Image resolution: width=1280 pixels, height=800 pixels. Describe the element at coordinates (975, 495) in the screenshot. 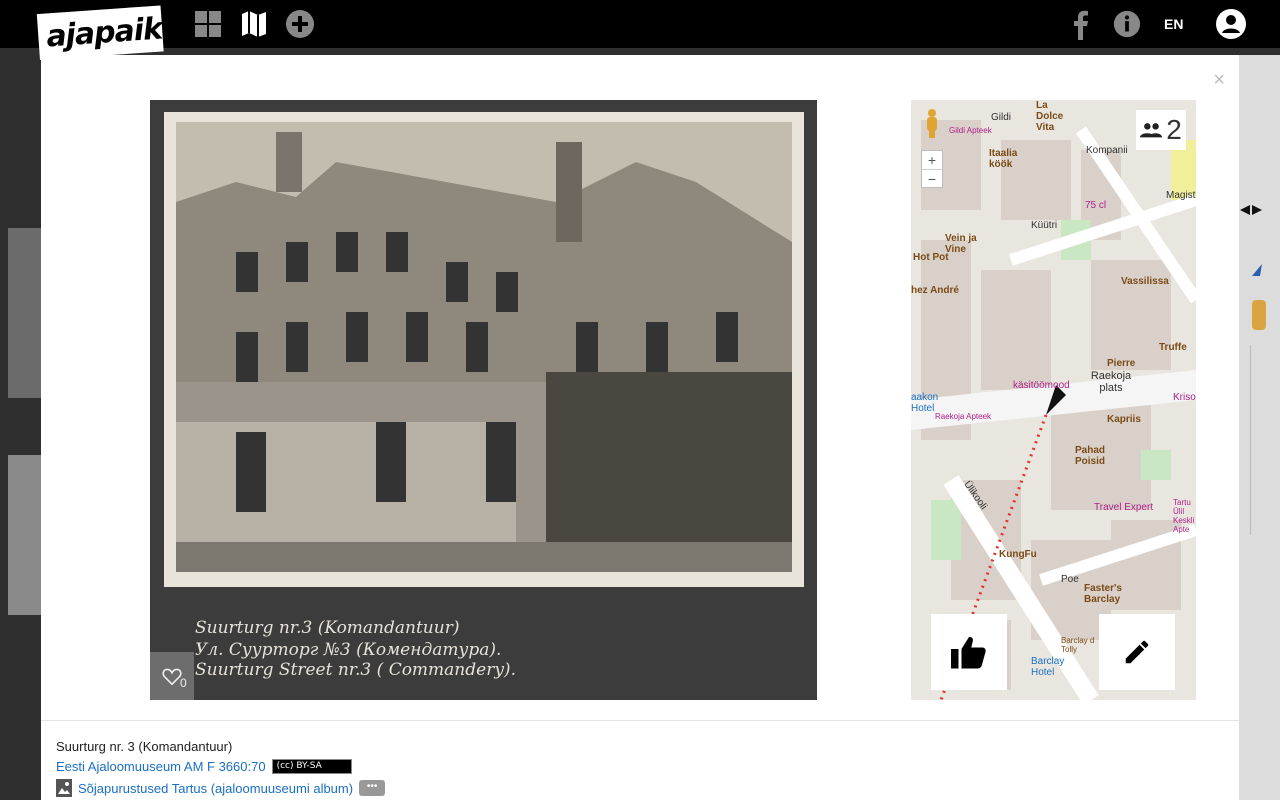

I see `map-label: Ülikooli` at that location.